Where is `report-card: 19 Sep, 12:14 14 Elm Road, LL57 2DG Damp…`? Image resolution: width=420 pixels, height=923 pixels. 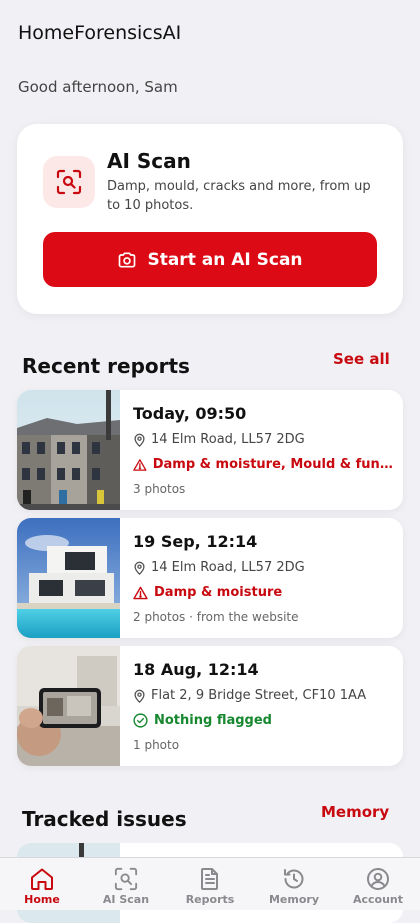 report-card: 19 Sep, 12:14 14 Elm Road, LL57 2DG Damp… is located at coordinates (210, 578).